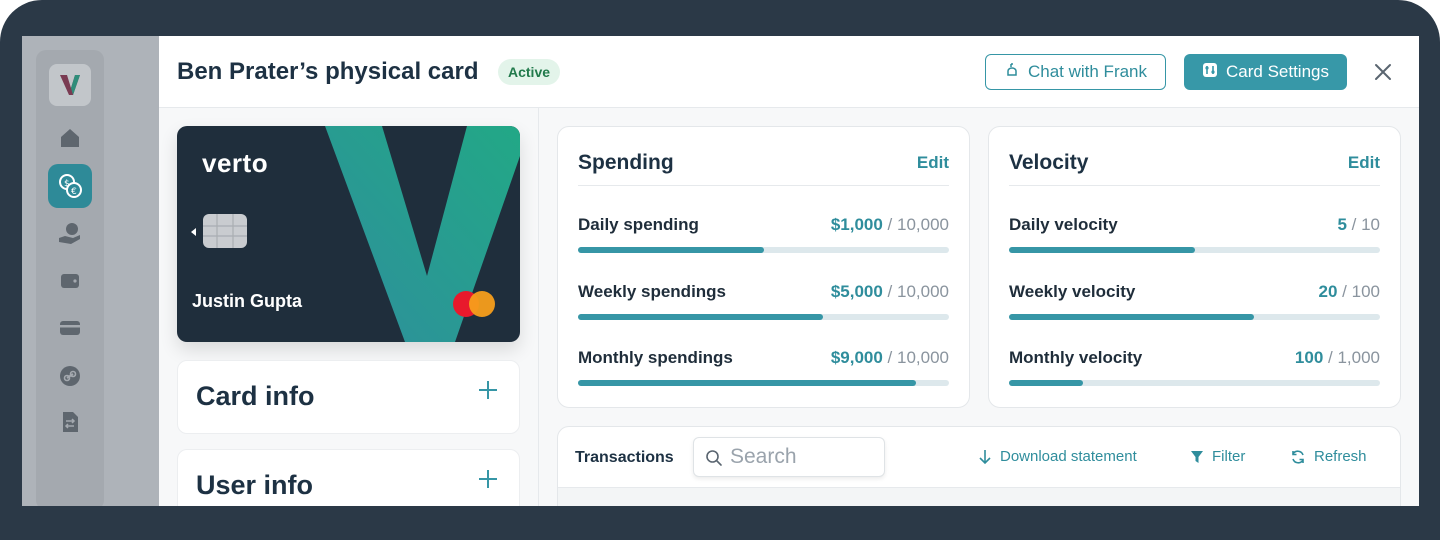  I want to click on chat-button-label: Chat with Frank, so click(1087, 71).